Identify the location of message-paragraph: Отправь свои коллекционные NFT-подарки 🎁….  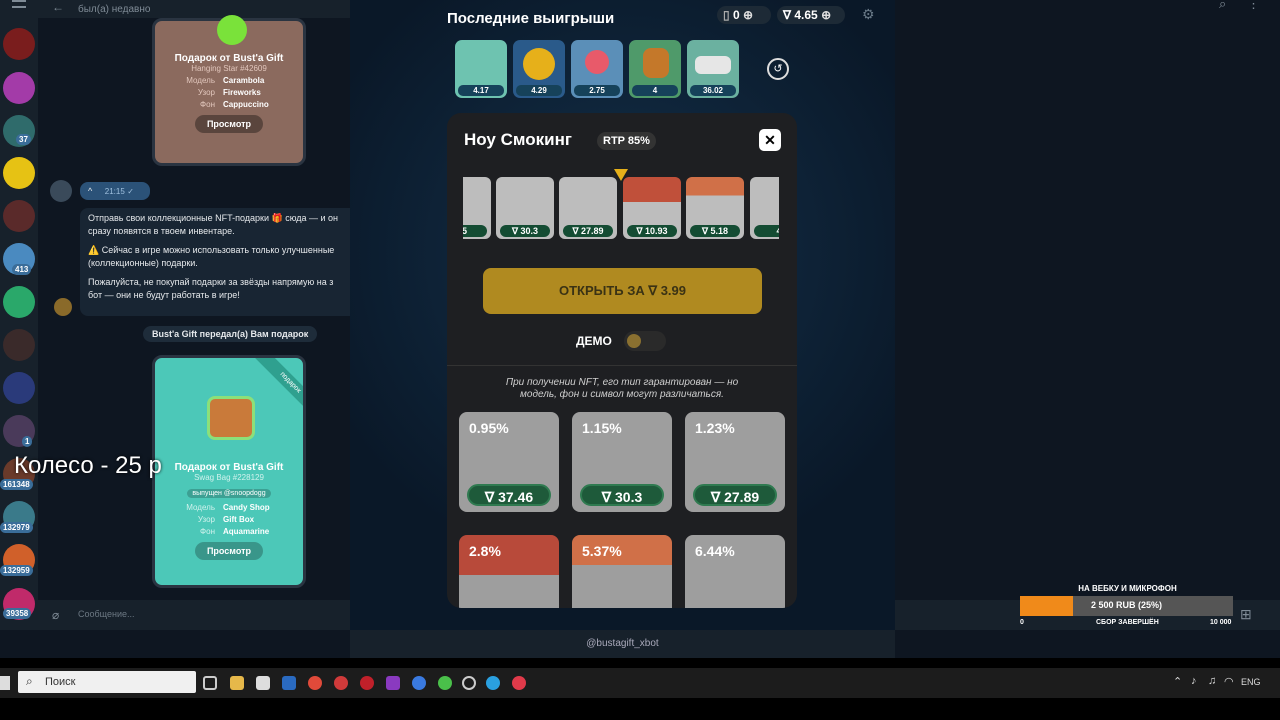
(213, 224).